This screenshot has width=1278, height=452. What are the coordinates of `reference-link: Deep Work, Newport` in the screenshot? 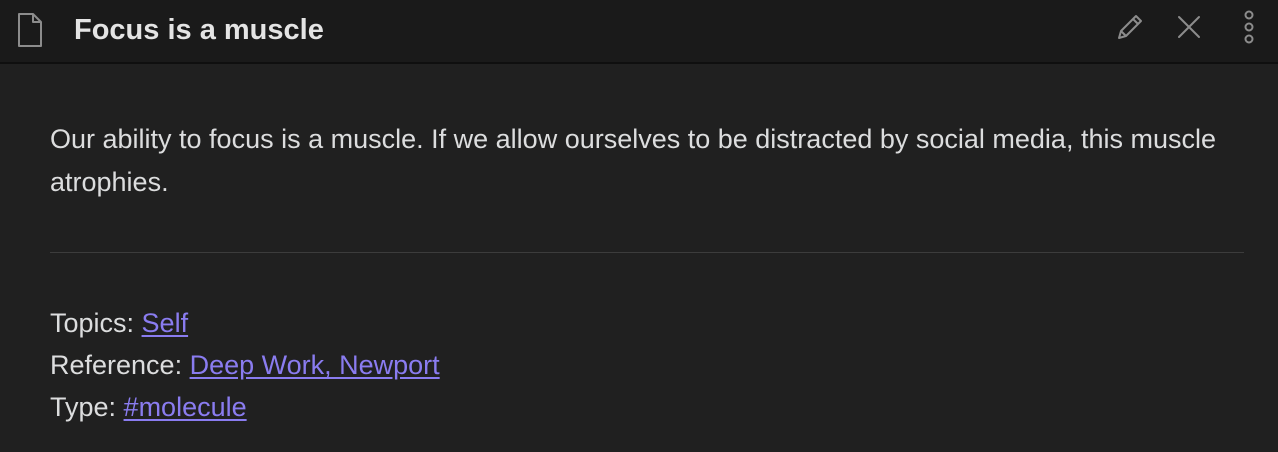 It's located at (315, 365).